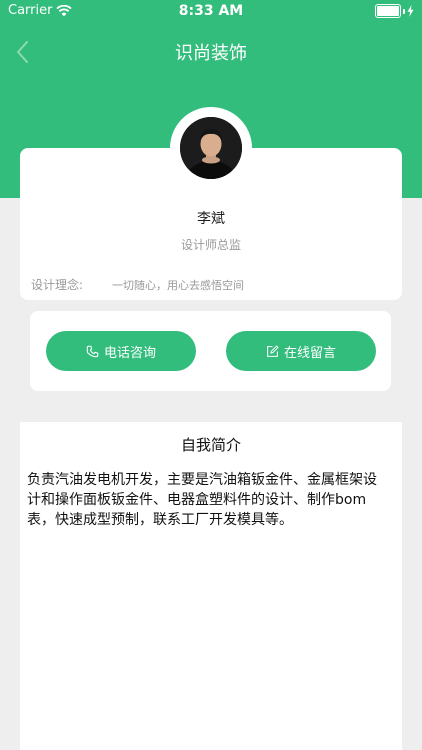  I want to click on message-label: 在线留言, so click(309, 353).